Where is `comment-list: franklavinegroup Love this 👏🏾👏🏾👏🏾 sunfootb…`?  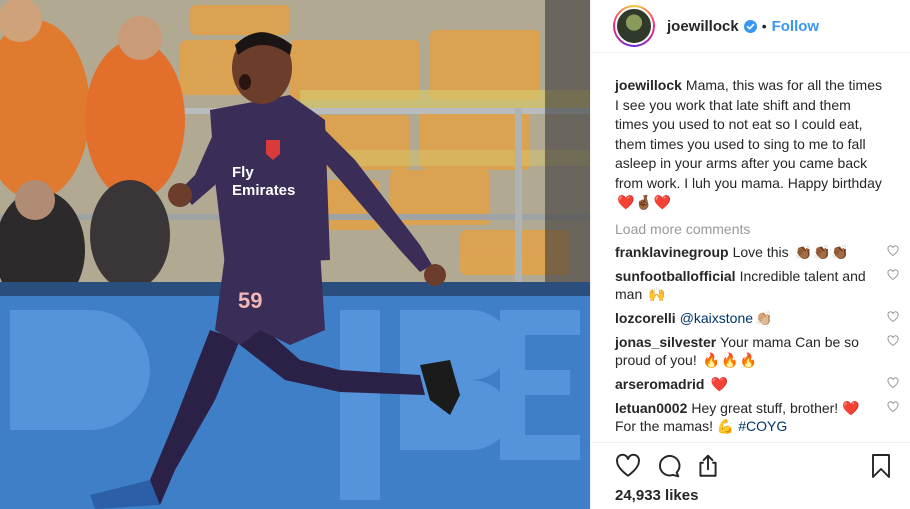 comment-list: franklavinegroup Love this 👏🏾👏🏾👏🏾 sunfootb… is located at coordinates (758, 342).